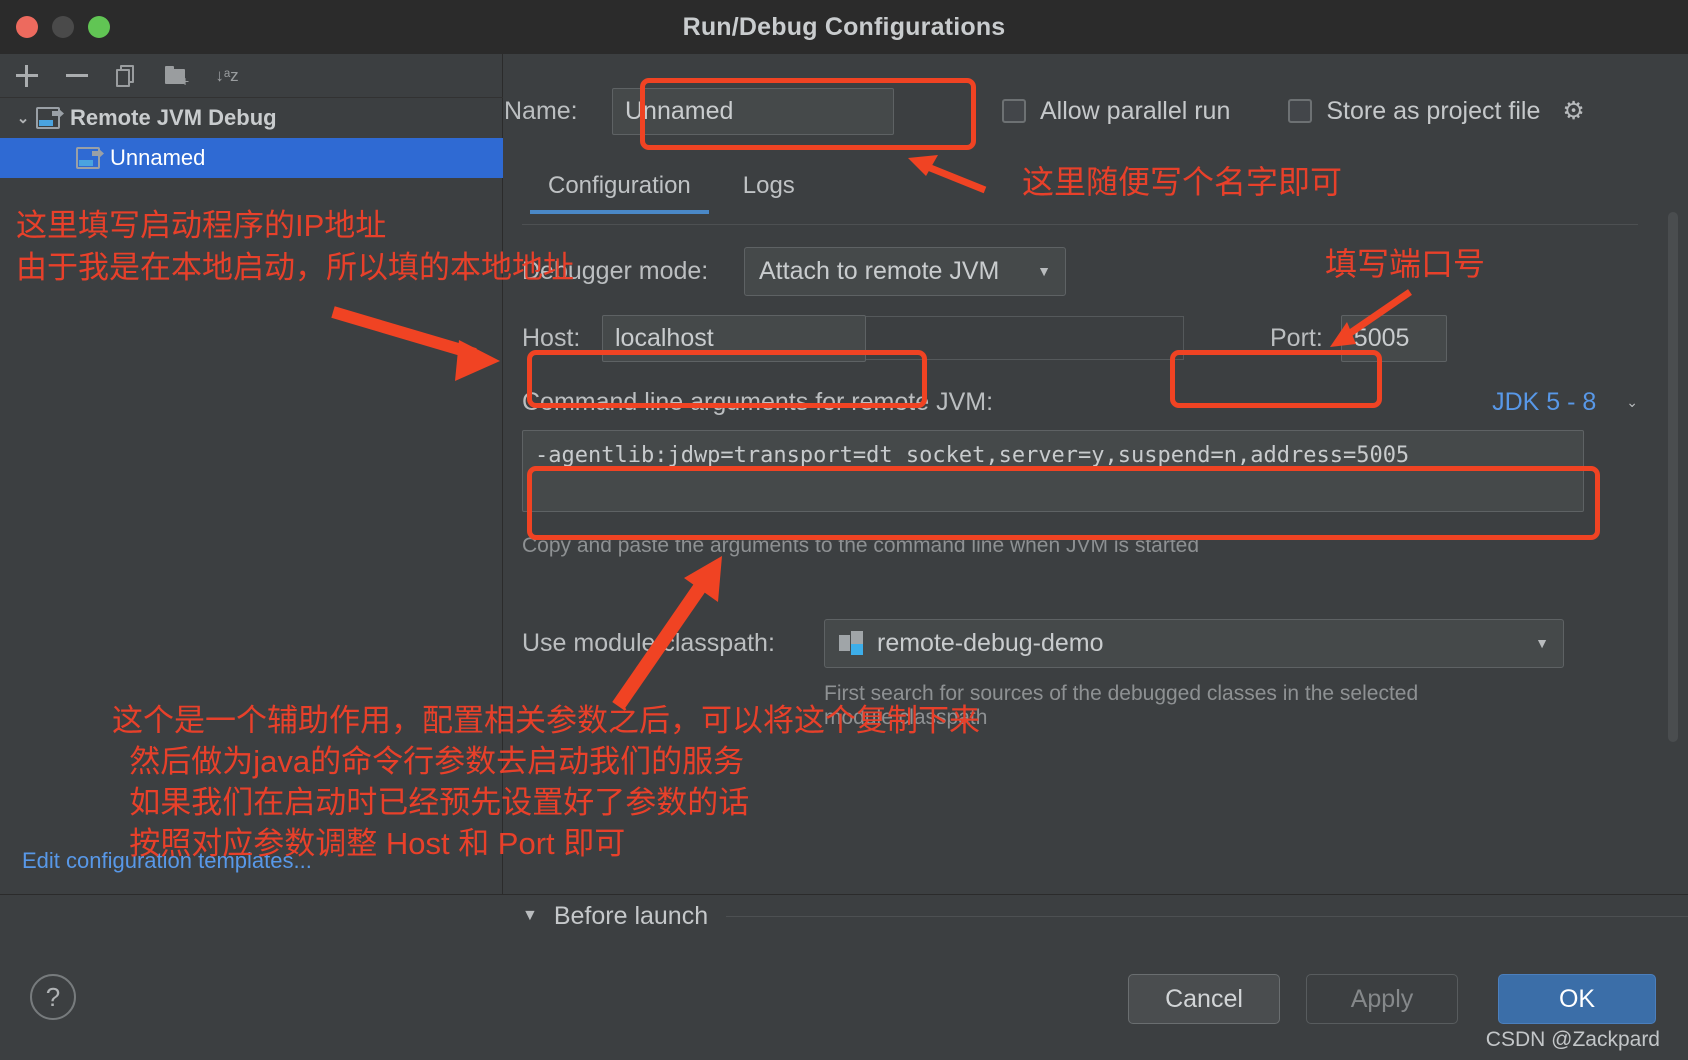 The width and height of the screenshot is (1688, 1060). What do you see at coordinates (1014, 111) in the screenshot?
I see `allow-parallel-run-checkbox` at bounding box center [1014, 111].